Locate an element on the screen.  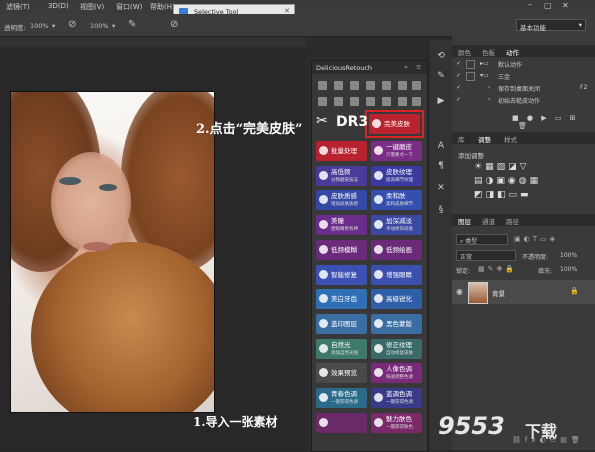
flow-value: 100% is located at coordinates (99, 26).